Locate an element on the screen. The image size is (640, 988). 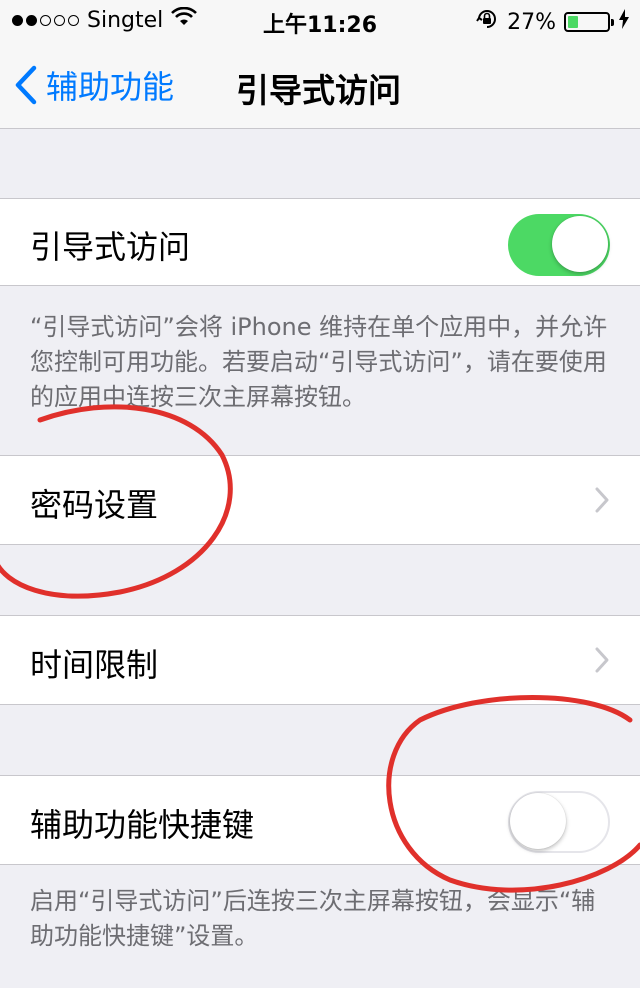
back-button: 辅助功能 is located at coordinates (94, 85).